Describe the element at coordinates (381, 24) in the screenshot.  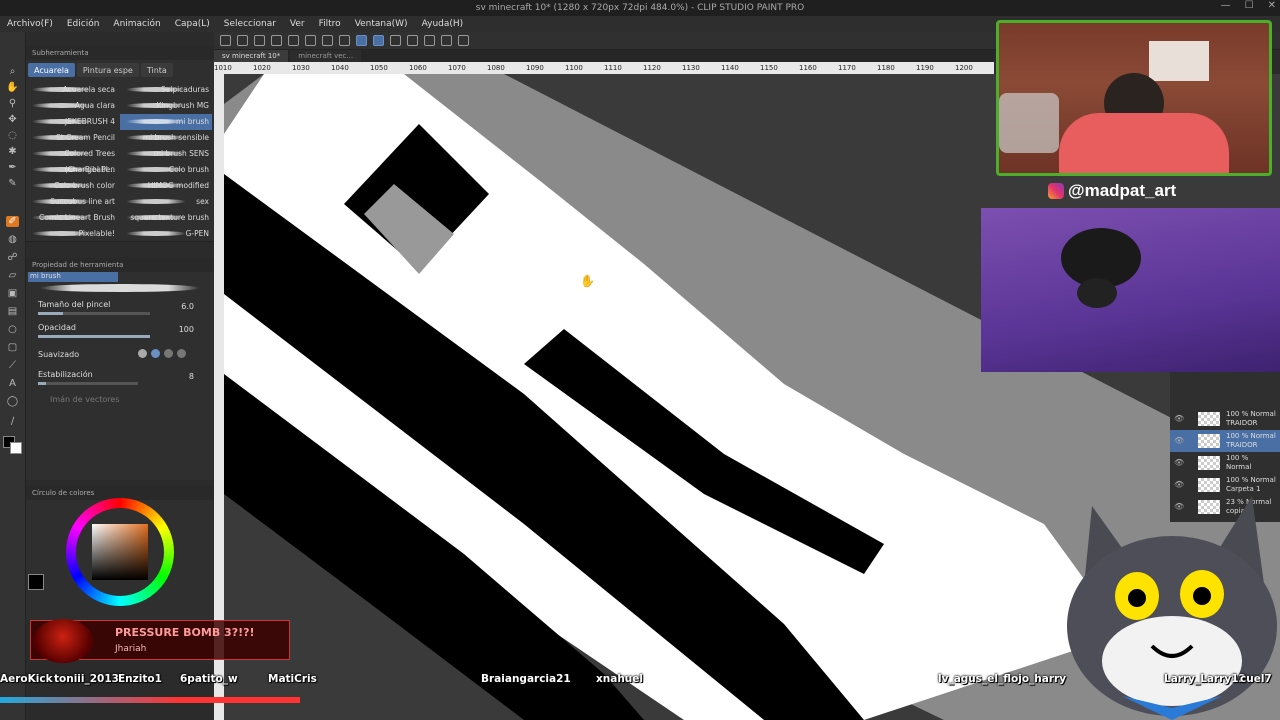
I see `menu-ventana: Ventana(W)` at that location.